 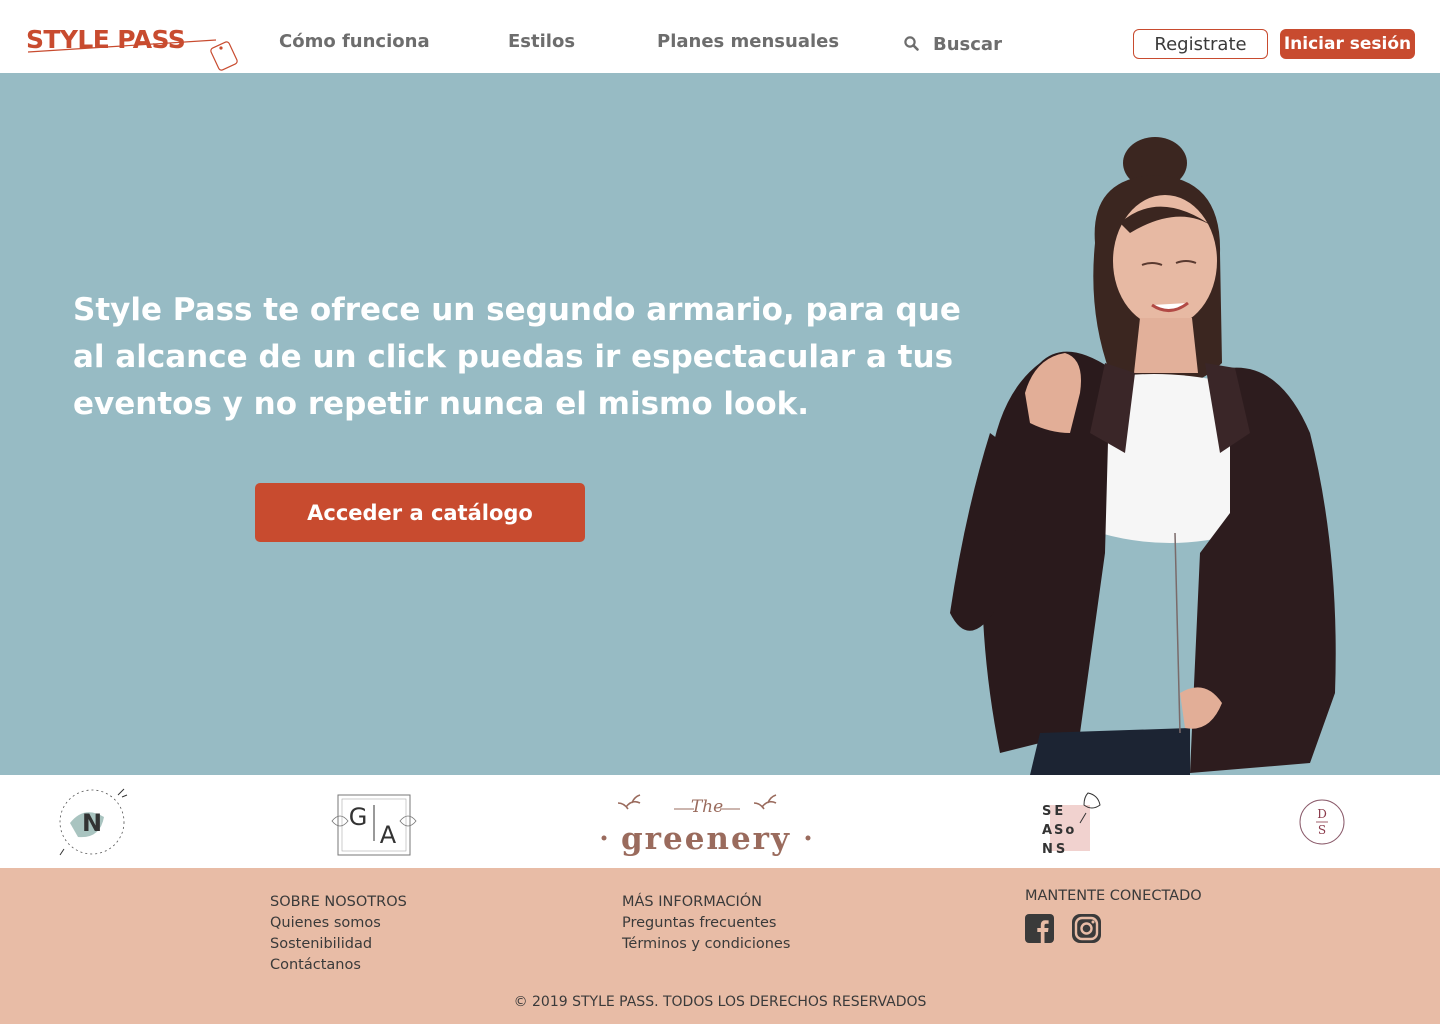 I want to click on register-button: Registrate, so click(x=1200, y=44).